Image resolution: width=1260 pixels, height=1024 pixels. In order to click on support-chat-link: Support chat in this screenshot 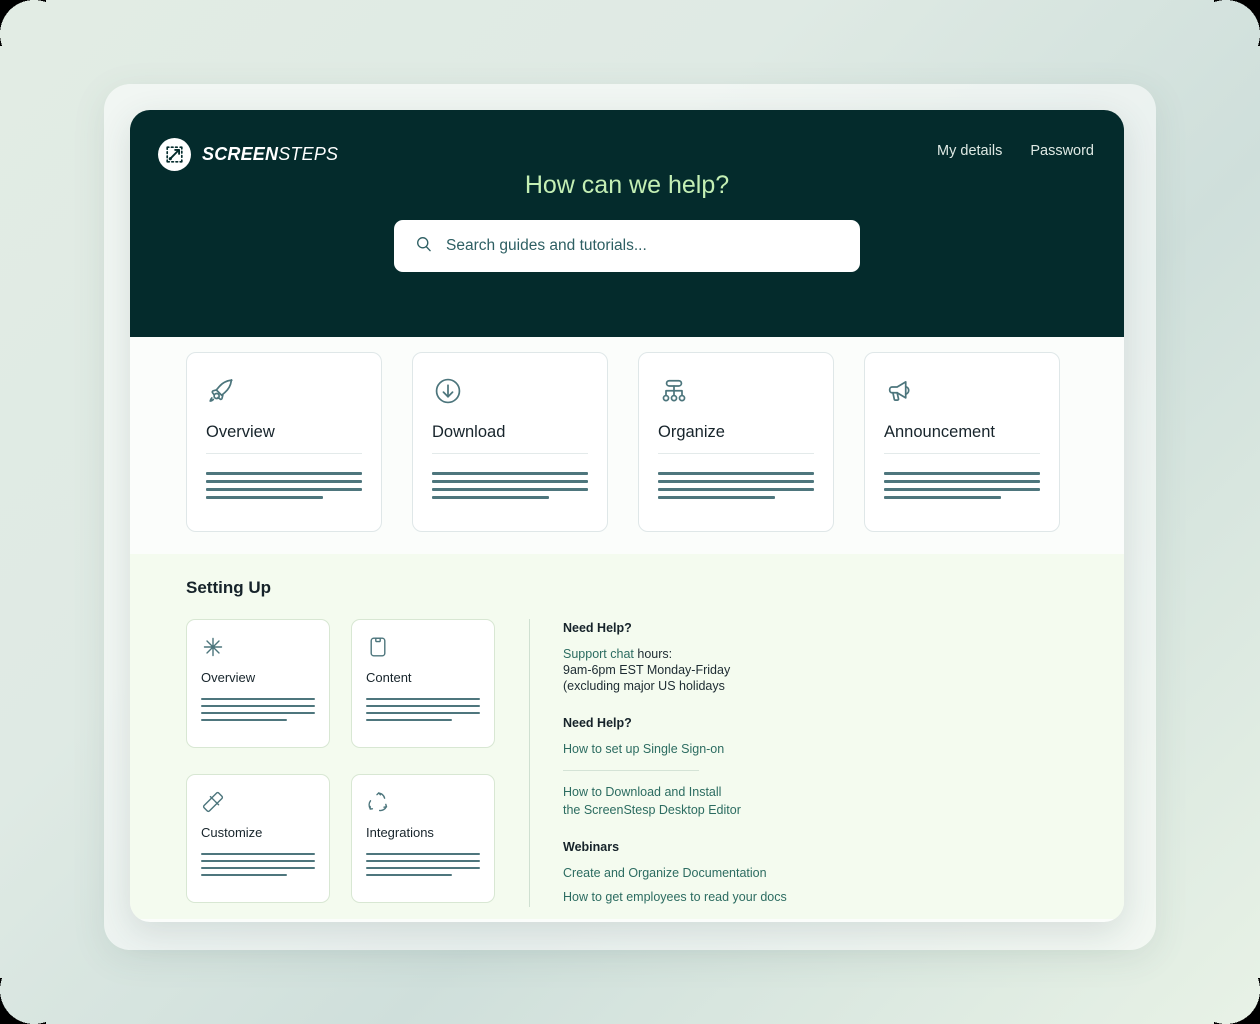, I will do `click(598, 654)`.